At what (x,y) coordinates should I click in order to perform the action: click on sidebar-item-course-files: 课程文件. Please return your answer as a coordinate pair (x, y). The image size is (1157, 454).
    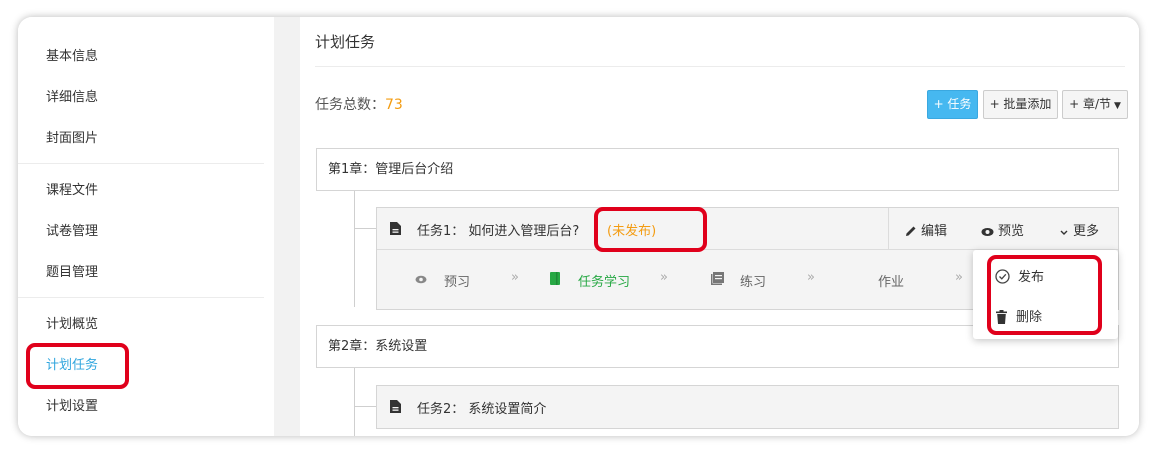
    Looking at the image, I should click on (72, 191).